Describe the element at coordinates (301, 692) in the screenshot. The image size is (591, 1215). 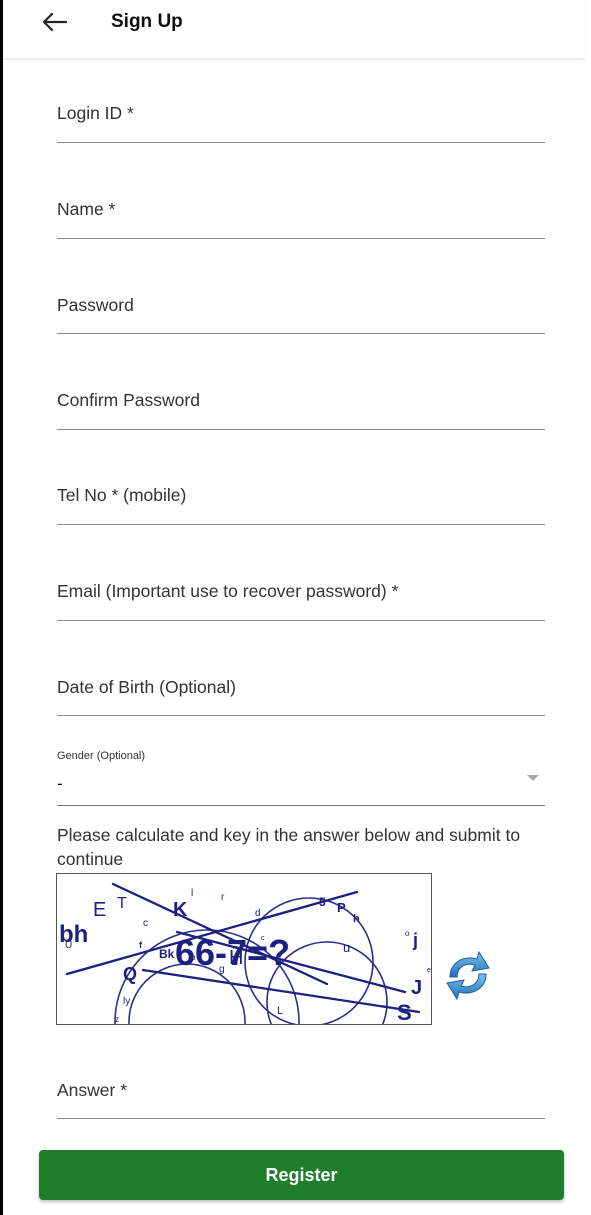
I see `date-of-birth-field: Date of Birth (Optional)` at that location.